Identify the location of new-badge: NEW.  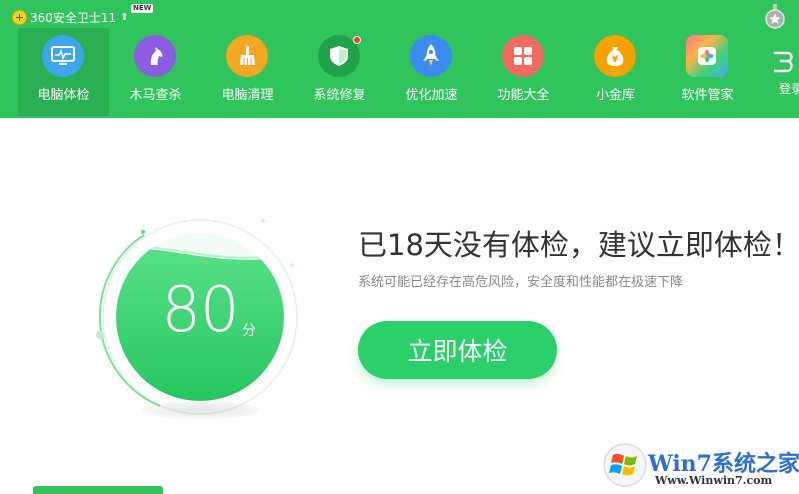
(142, 8).